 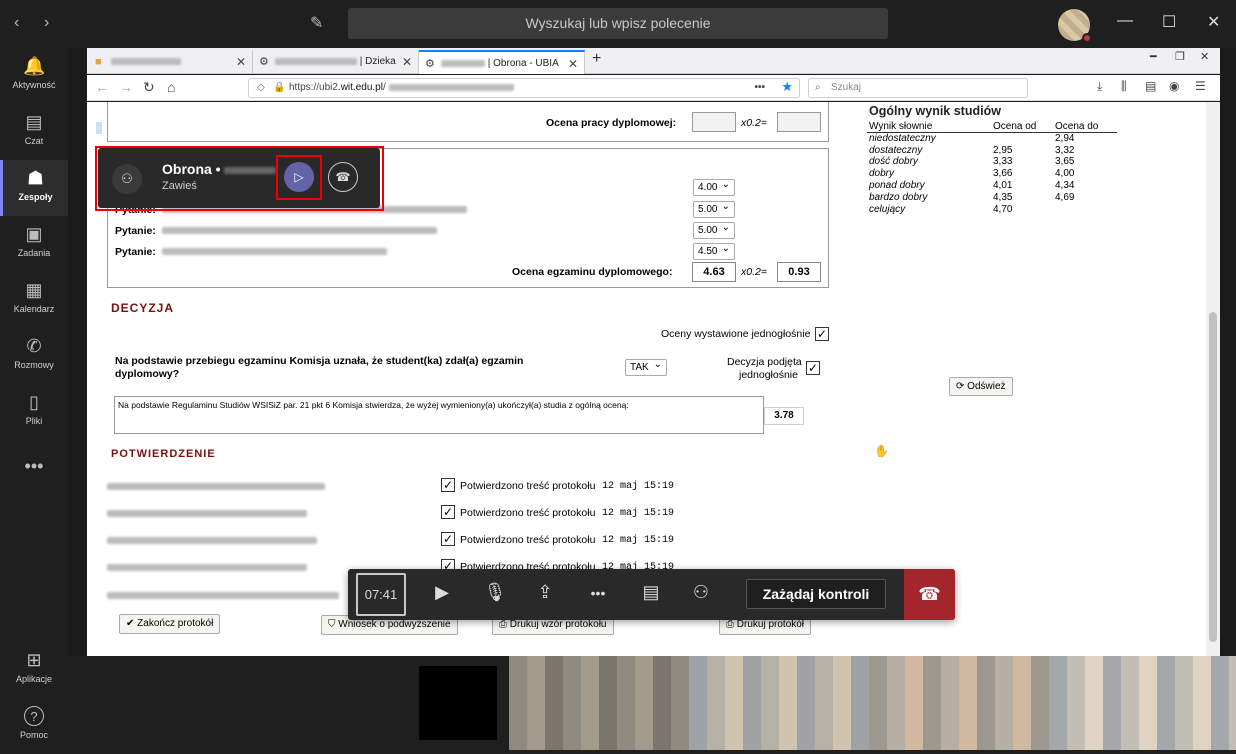 What do you see at coordinates (336, 62) in the screenshot?
I see `browser-tab: ⚙ | Dzieka ✕` at bounding box center [336, 62].